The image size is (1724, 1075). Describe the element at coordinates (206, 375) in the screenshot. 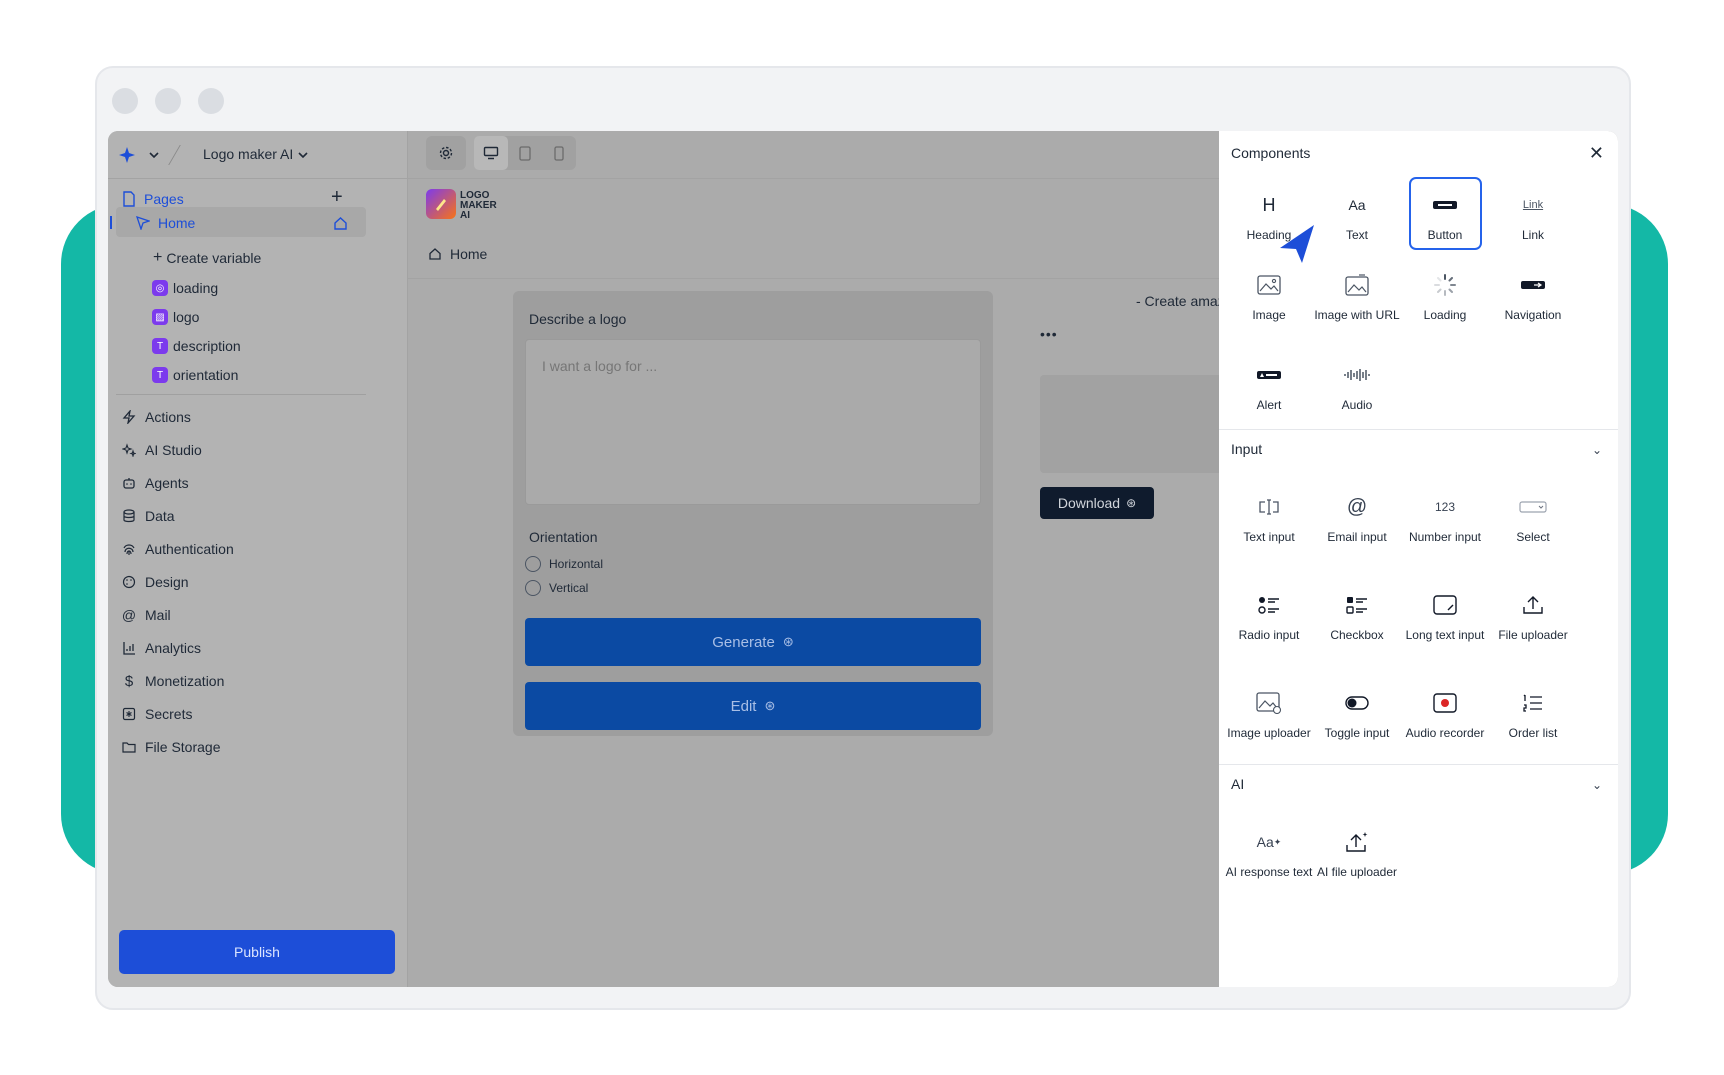

I see `variable-name: orientation` at that location.